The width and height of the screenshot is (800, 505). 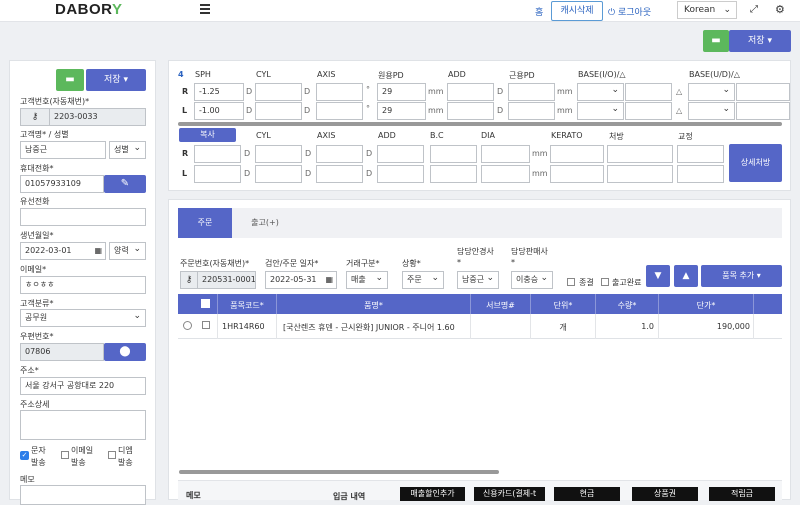 What do you see at coordinates (401, 111) in the screenshot?
I see `l-far-pd-field: 29` at bounding box center [401, 111].